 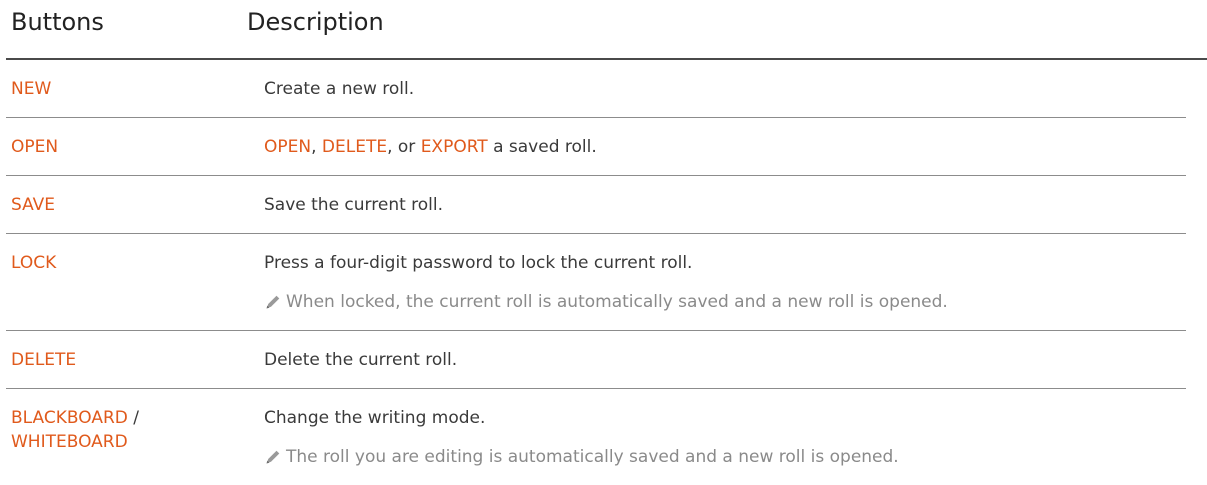 What do you see at coordinates (542, 147) in the screenshot?
I see `desc-tail: a saved roll.` at bounding box center [542, 147].